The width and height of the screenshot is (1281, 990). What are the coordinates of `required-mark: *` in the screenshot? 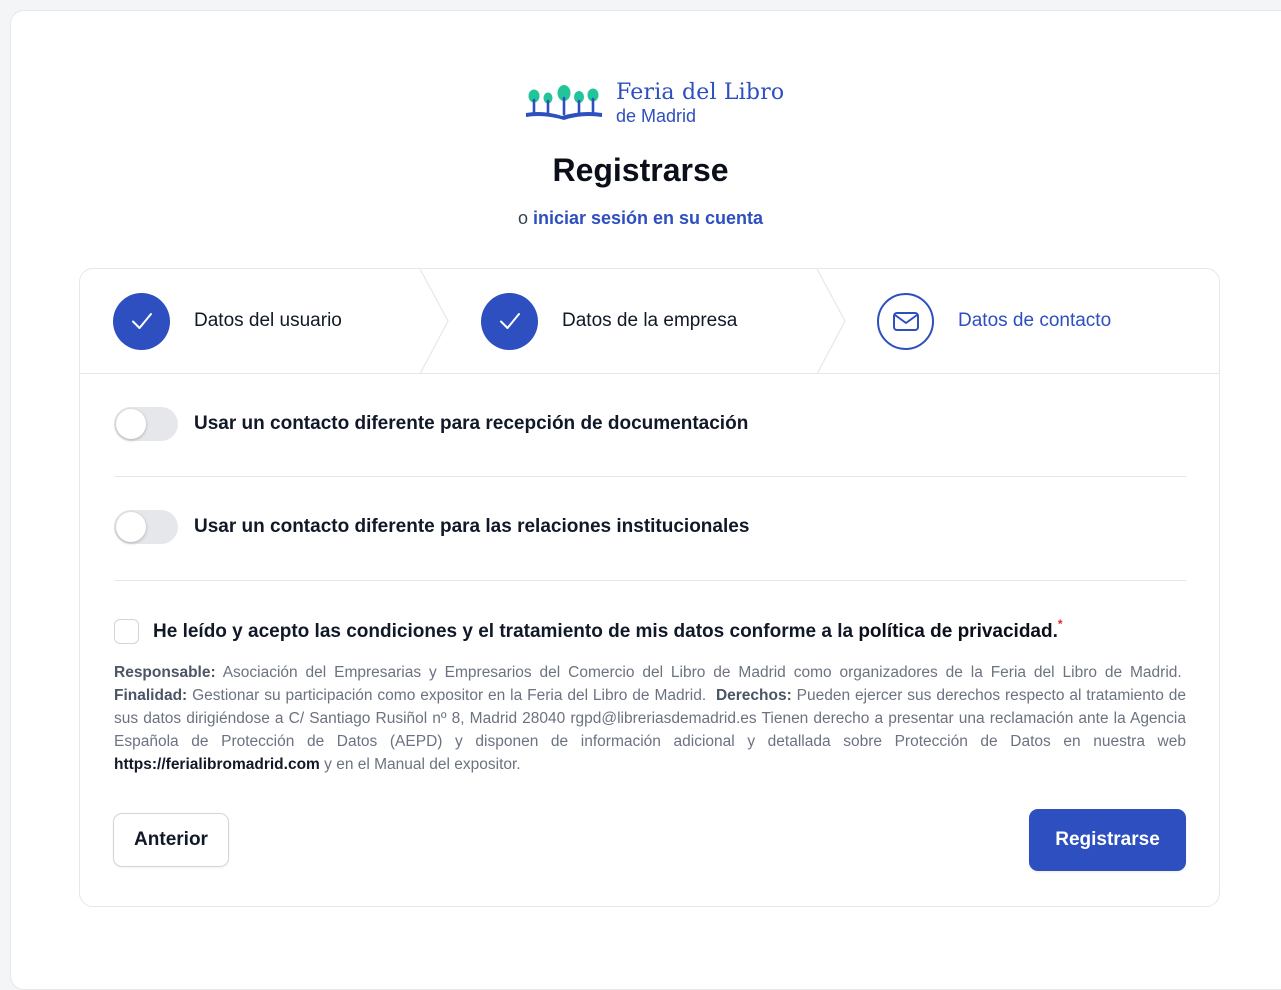 It's located at (1060, 623).